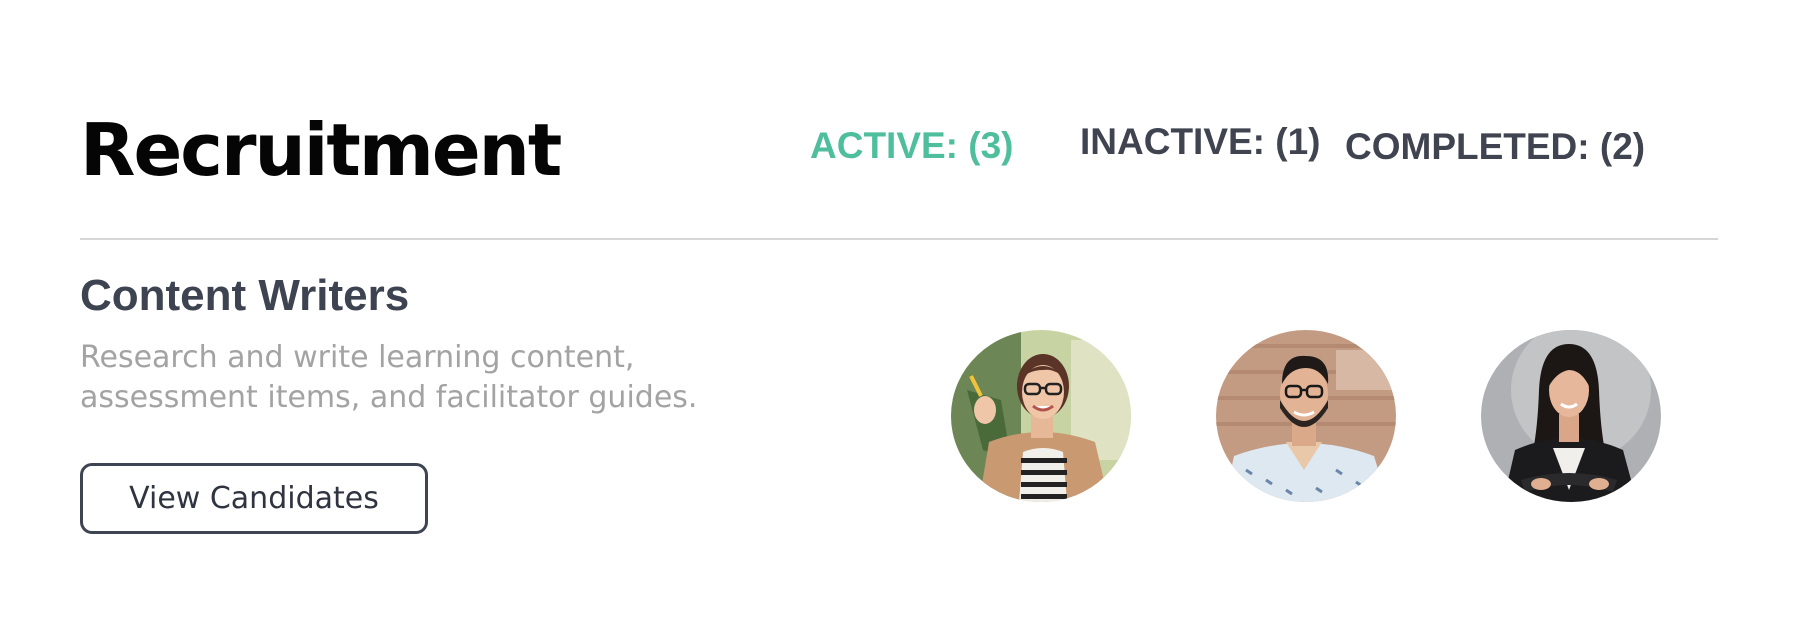  I want to click on woman-with-glasses-photo, so click(1041, 416).